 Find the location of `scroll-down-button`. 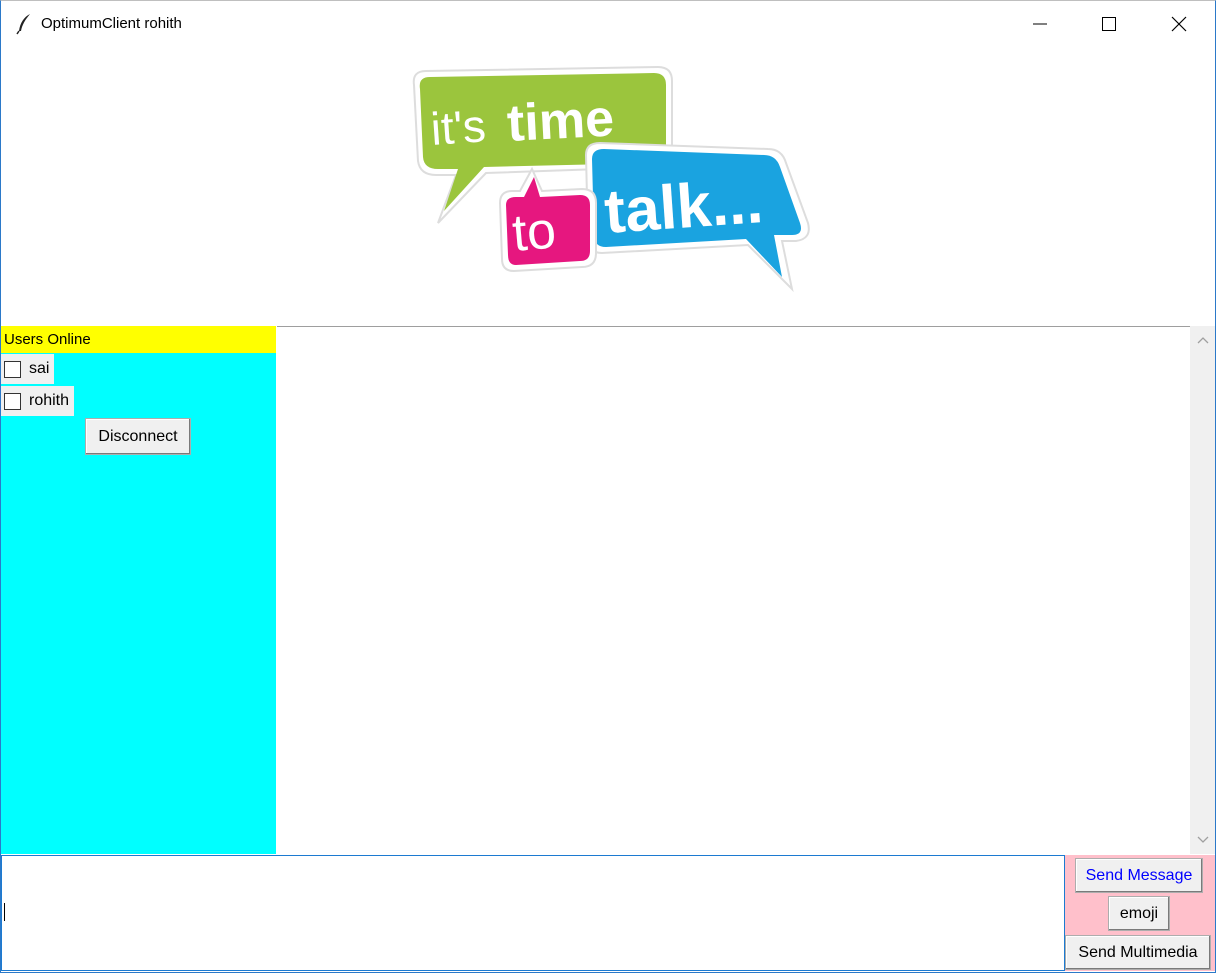

scroll-down-button is located at coordinates (1202, 840).